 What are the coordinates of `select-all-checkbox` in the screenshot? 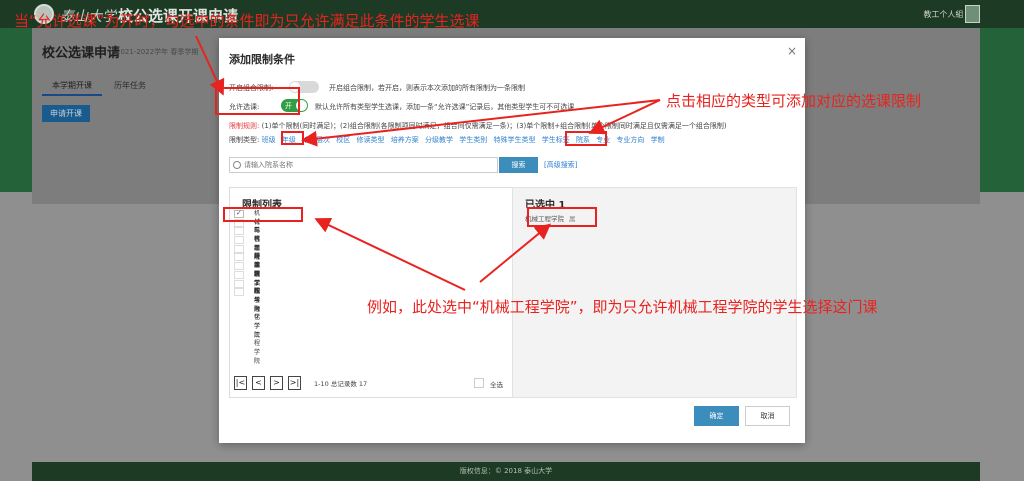 It's located at (479, 383).